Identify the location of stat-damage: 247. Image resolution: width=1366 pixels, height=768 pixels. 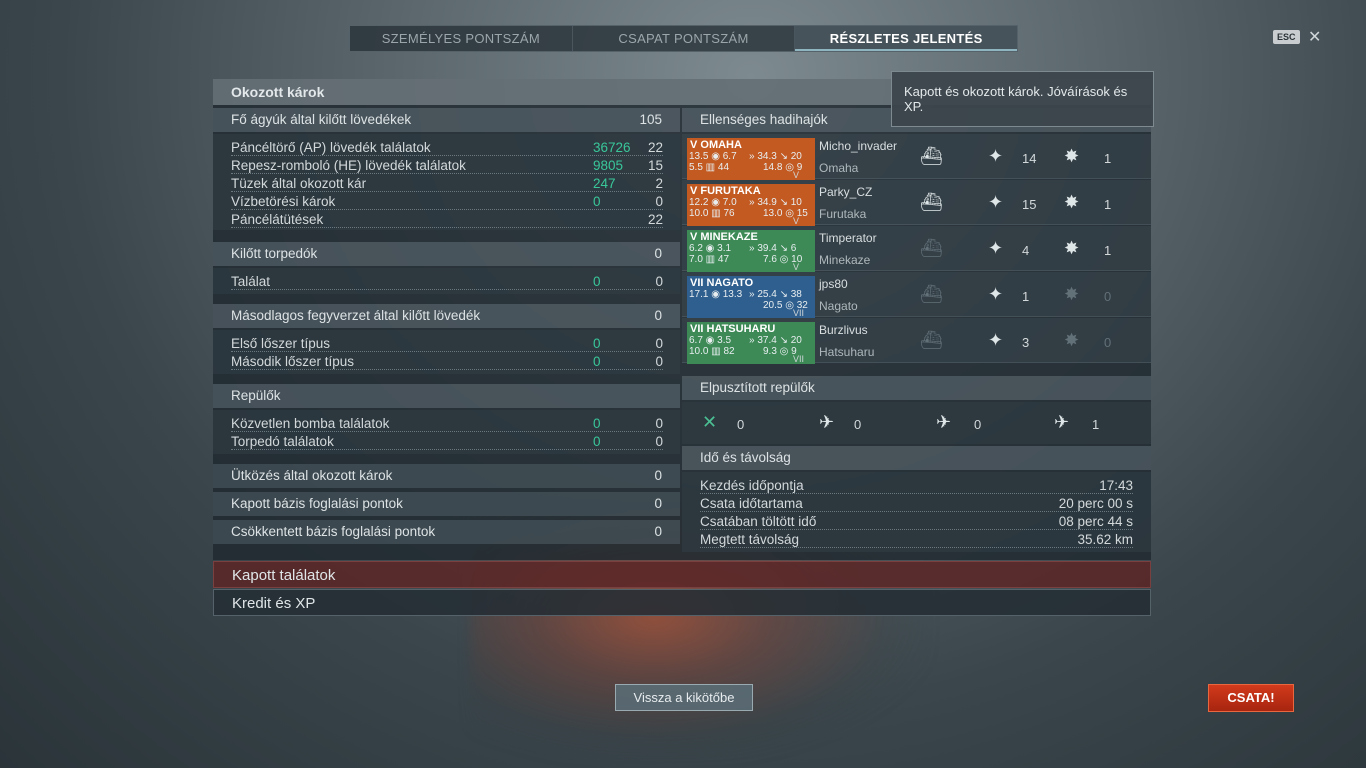
(604, 183).